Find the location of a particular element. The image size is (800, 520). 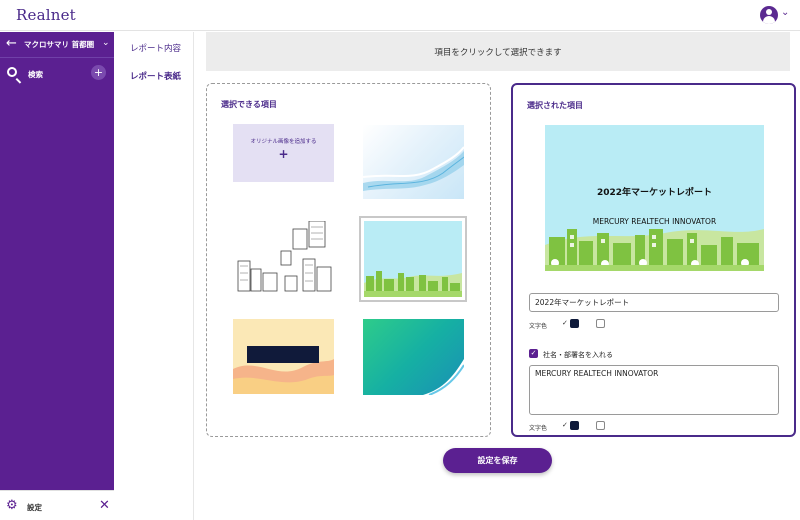

add-original-image-thumbnail: オリジナル画像を追加する + is located at coordinates (283, 153).